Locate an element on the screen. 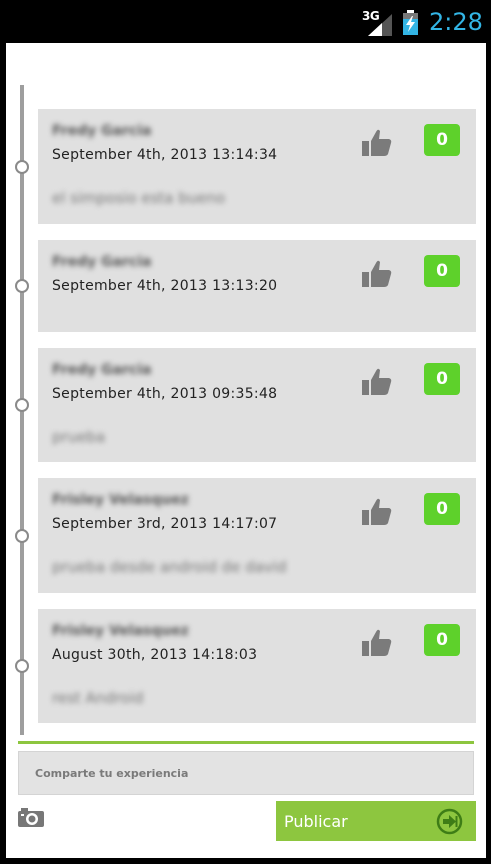 This screenshot has width=491, height=864. post-date: September 3rd, 2013 14:17:07 is located at coordinates (165, 524).